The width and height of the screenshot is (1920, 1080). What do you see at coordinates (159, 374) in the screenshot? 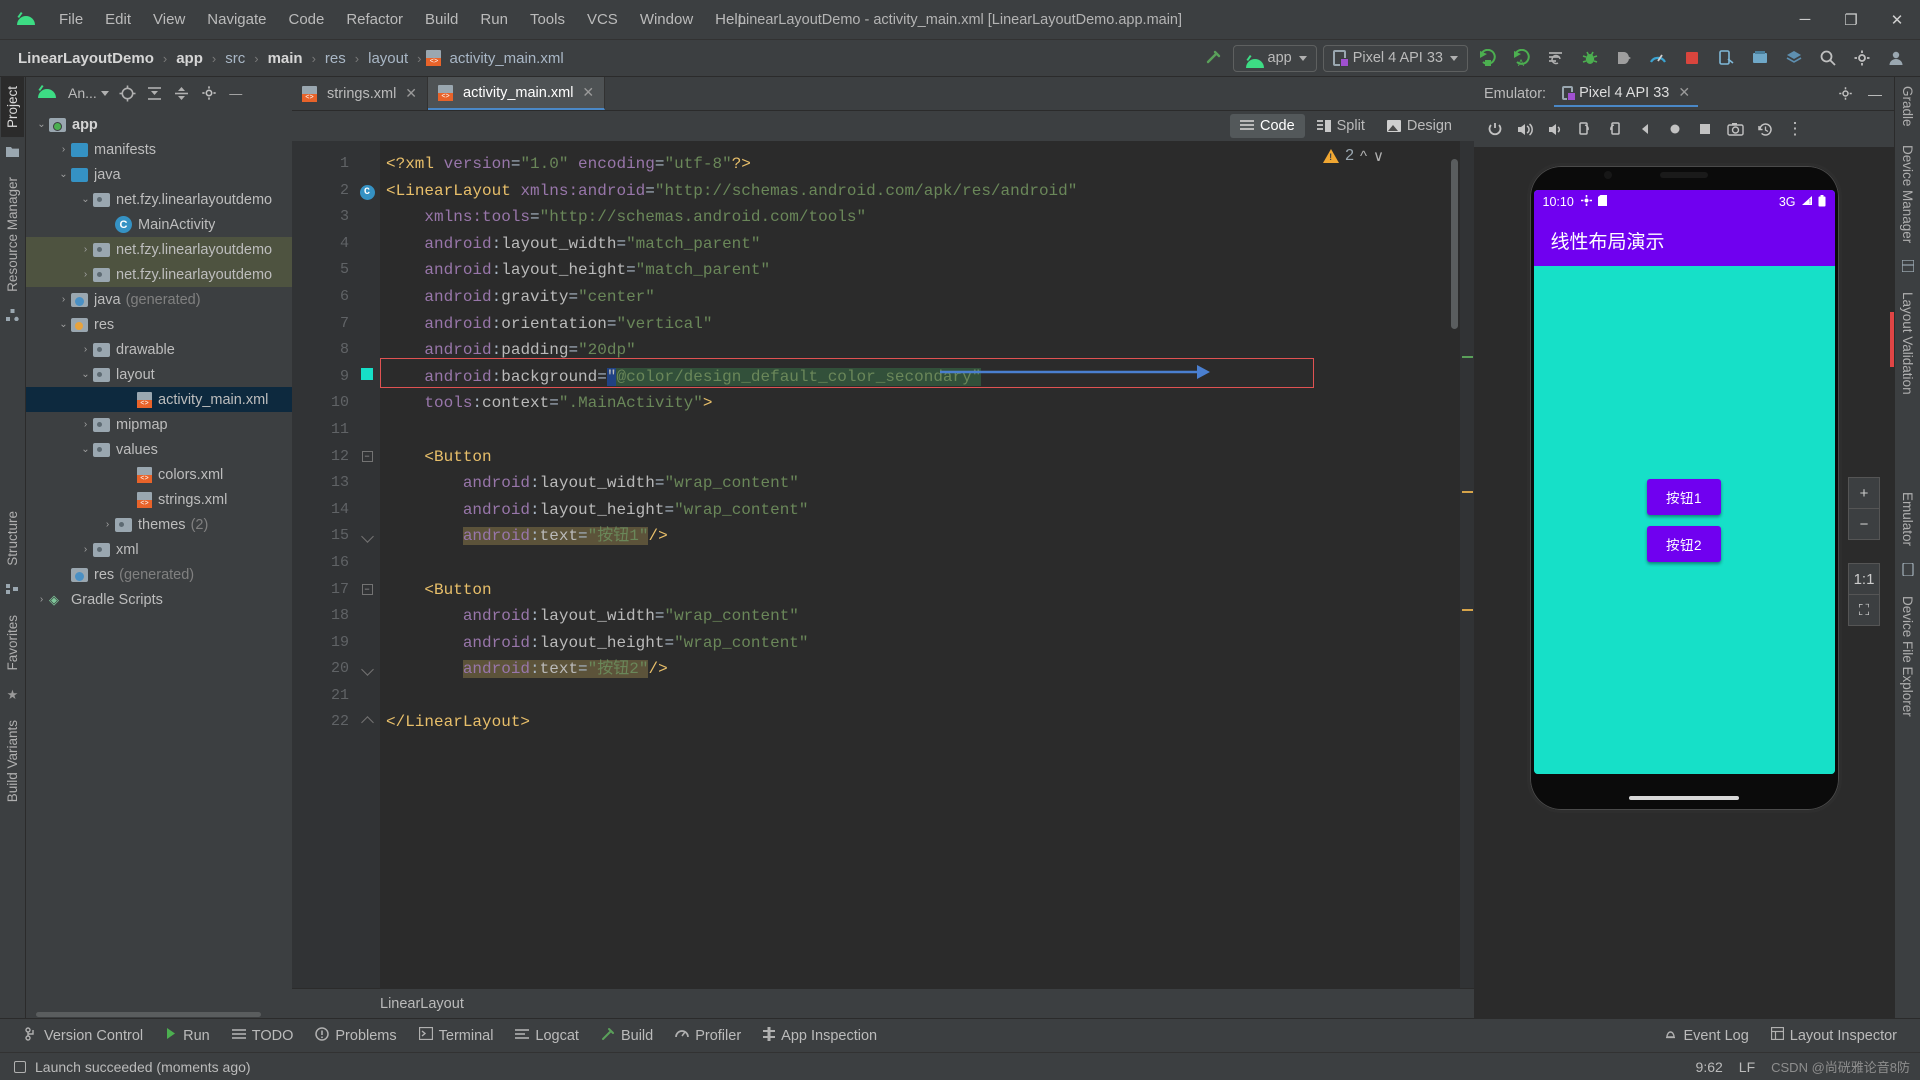
I see `tree-node-layout: ⌄ layout` at bounding box center [159, 374].